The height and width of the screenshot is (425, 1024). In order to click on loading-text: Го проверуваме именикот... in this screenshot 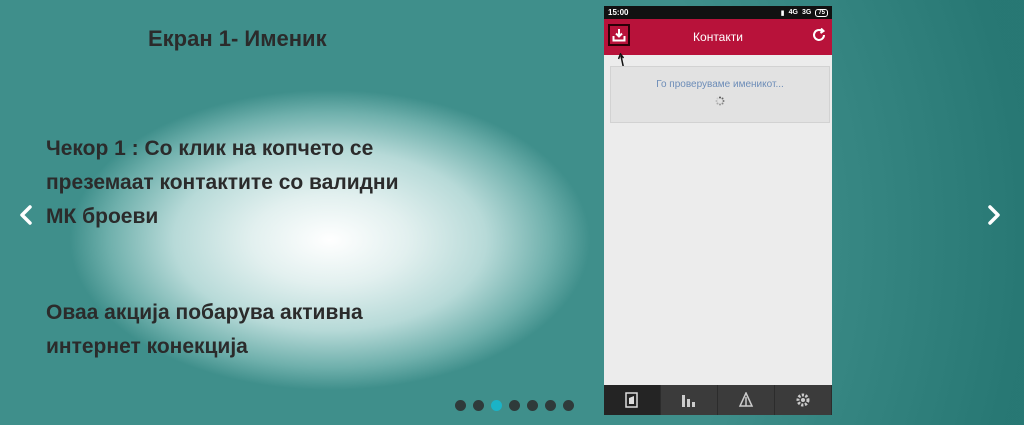, I will do `click(720, 84)`.